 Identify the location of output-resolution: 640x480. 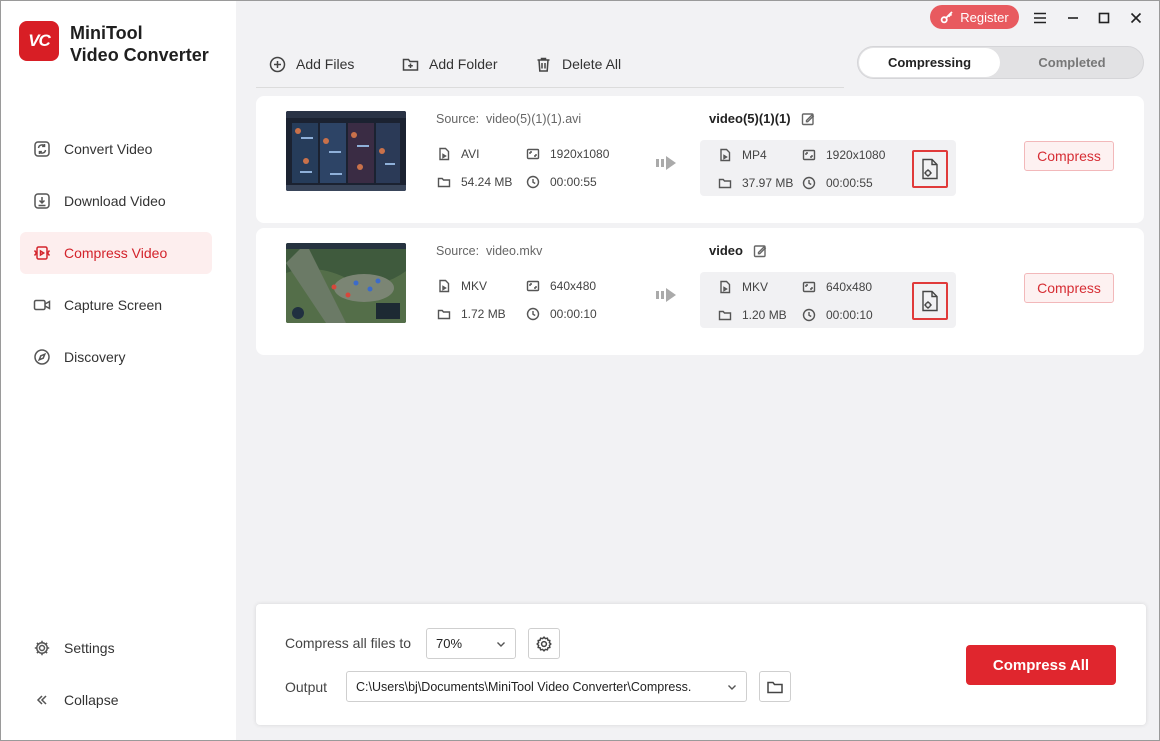
(837, 287).